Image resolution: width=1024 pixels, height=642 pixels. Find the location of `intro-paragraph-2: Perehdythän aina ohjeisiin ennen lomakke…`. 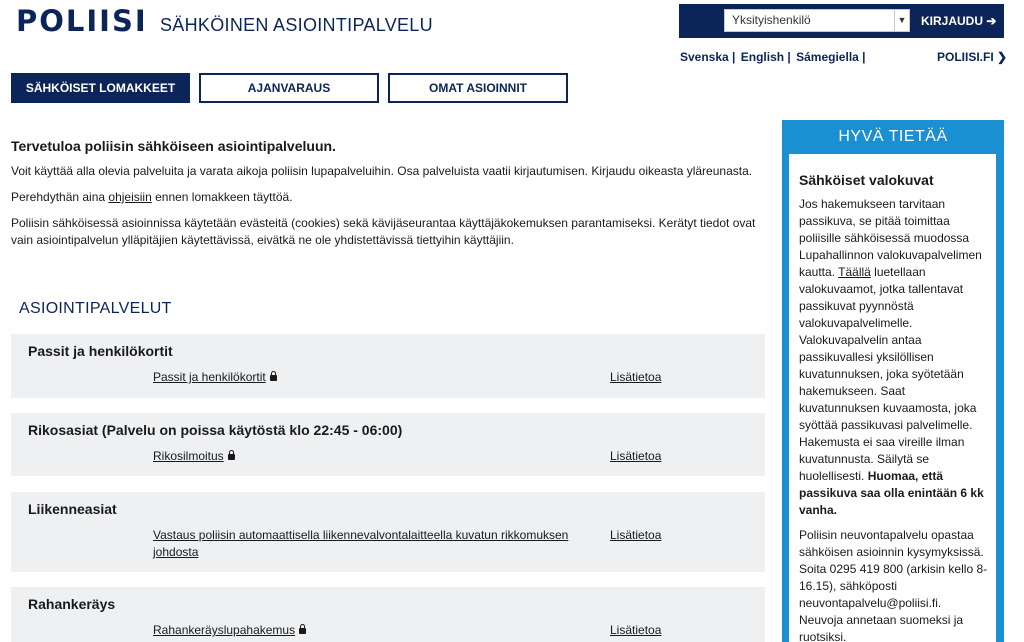

intro-paragraph-2: Perehdythän aina ohjeisiin ennen lomakke… is located at coordinates (152, 197).